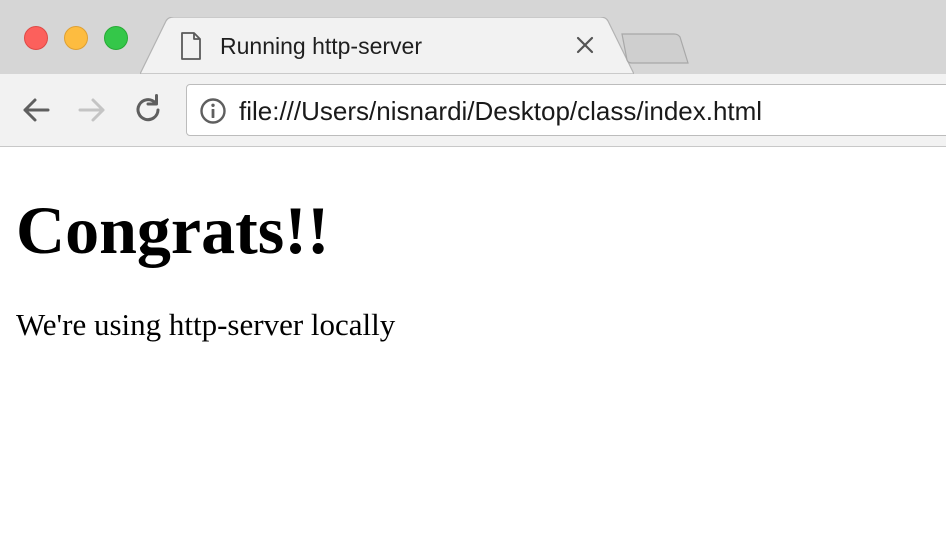 The image size is (946, 548). I want to click on reload-icon, so click(148, 110).